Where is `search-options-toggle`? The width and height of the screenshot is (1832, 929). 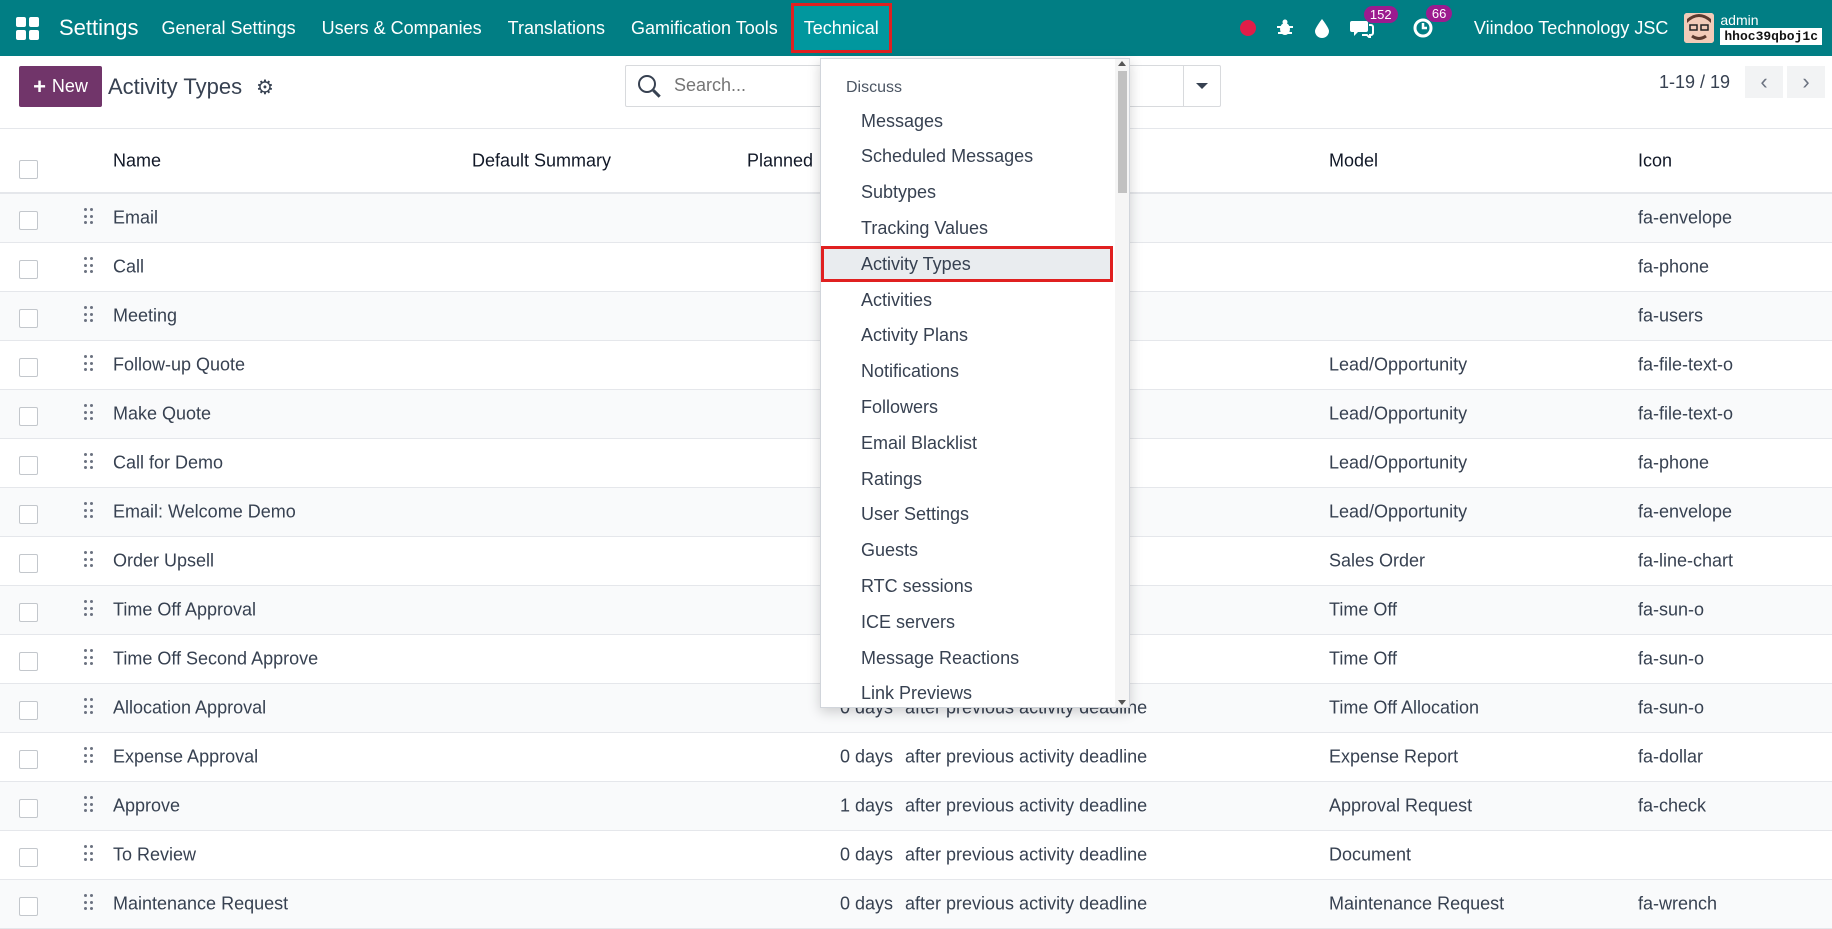
search-options-toggle is located at coordinates (1201, 86).